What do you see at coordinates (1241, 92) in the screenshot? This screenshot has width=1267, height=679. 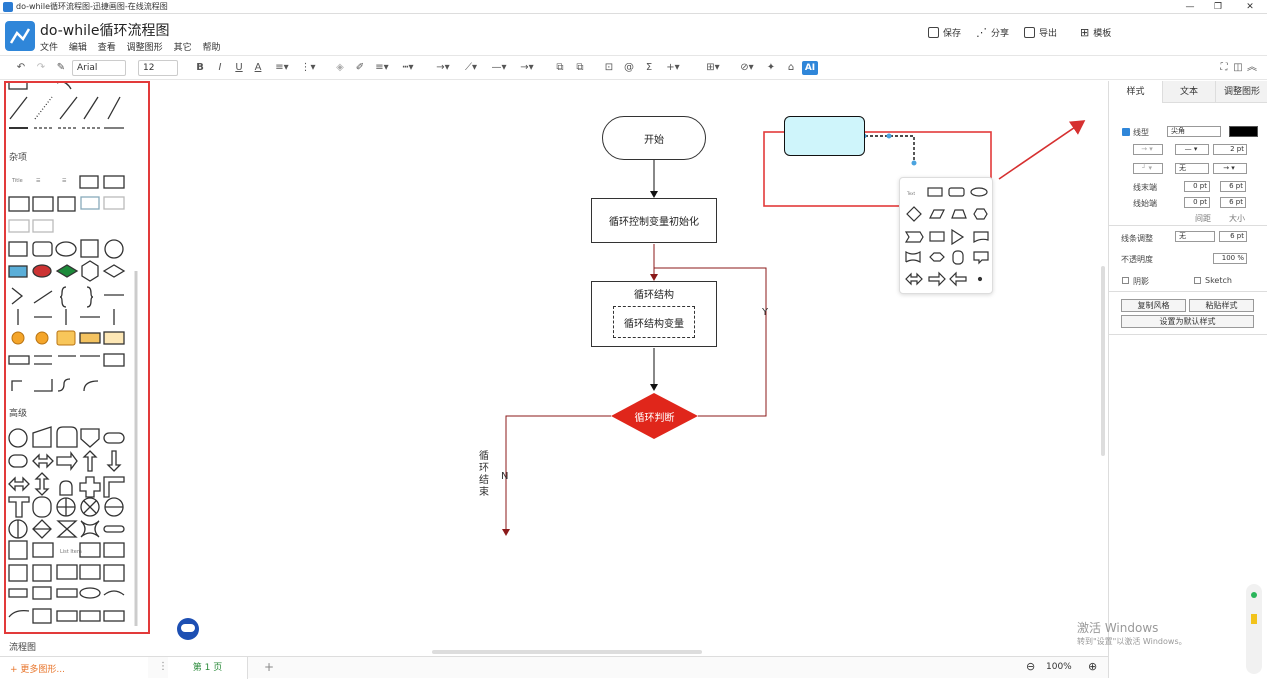 I see `tab-arrange: 调整图形` at bounding box center [1241, 92].